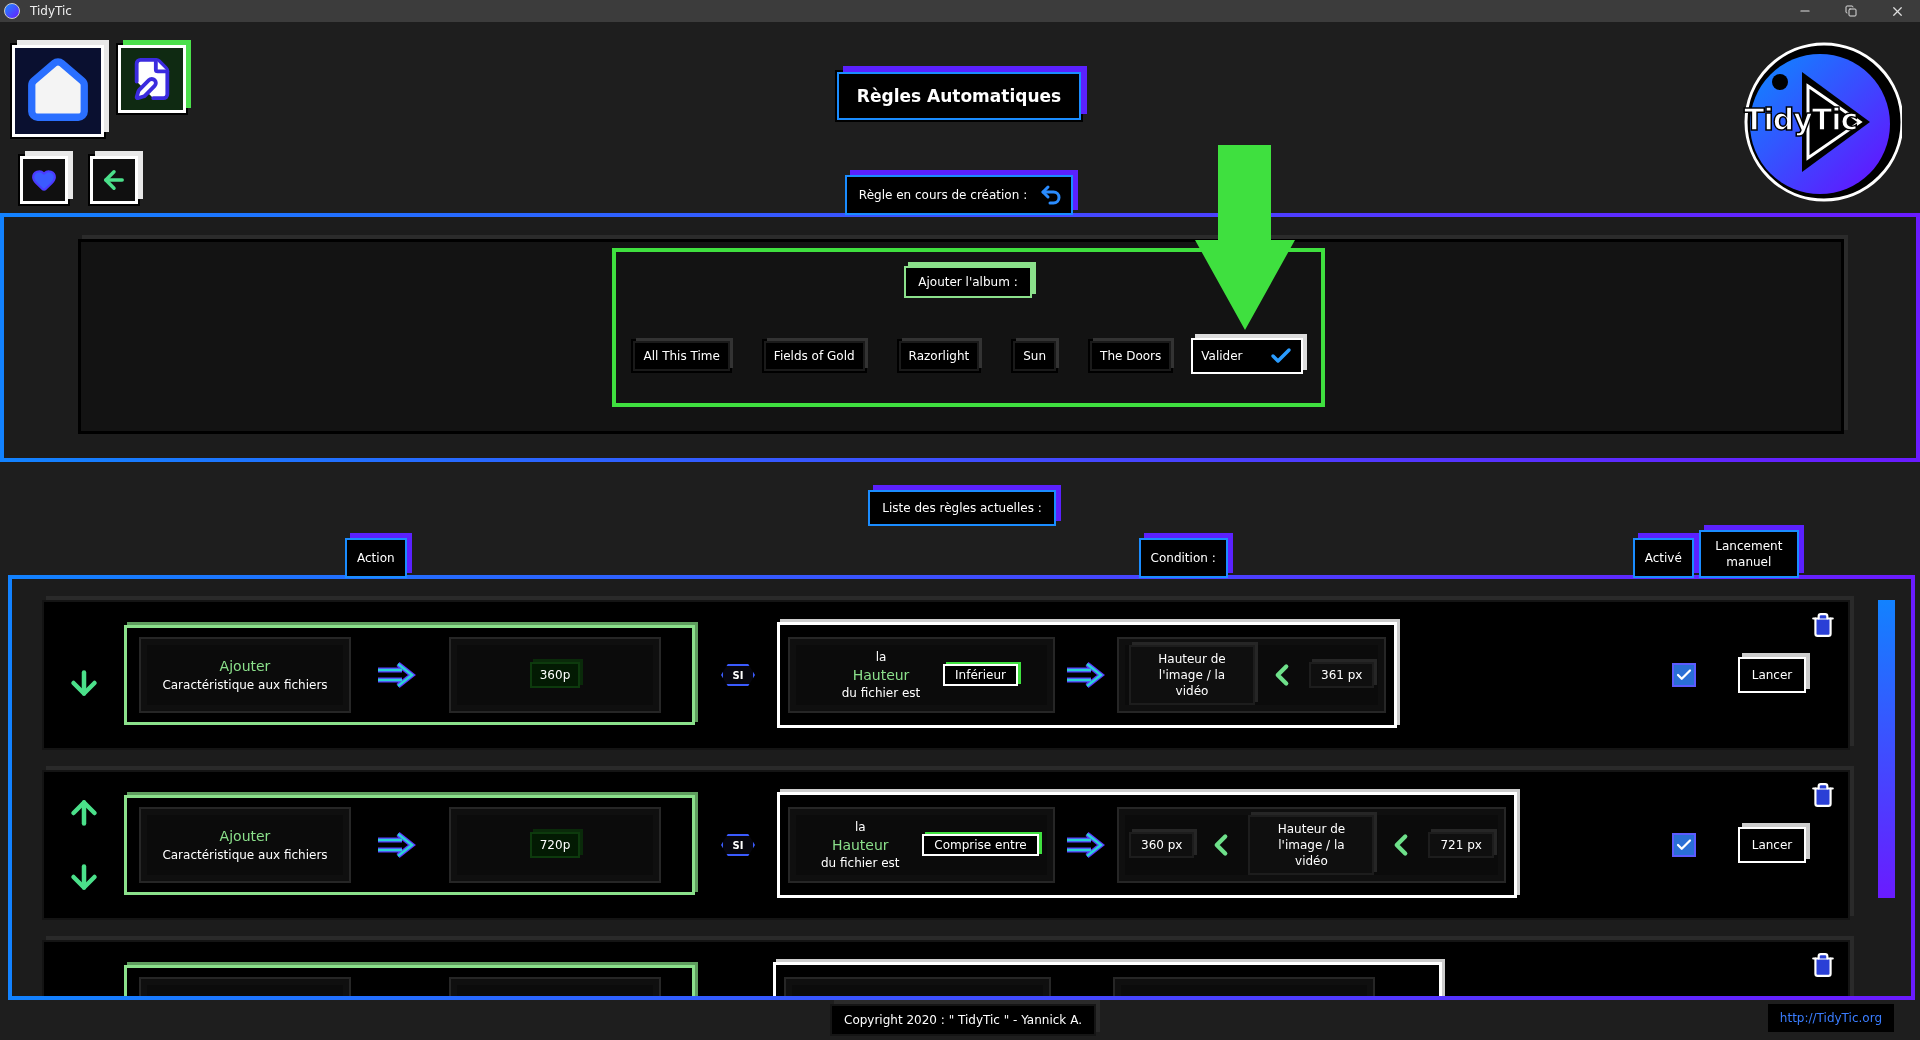 This screenshot has height=1040, width=1920. What do you see at coordinates (980, 845) in the screenshot?
I see `operator-button: Comprise entre` at bounding box center [980, 845].